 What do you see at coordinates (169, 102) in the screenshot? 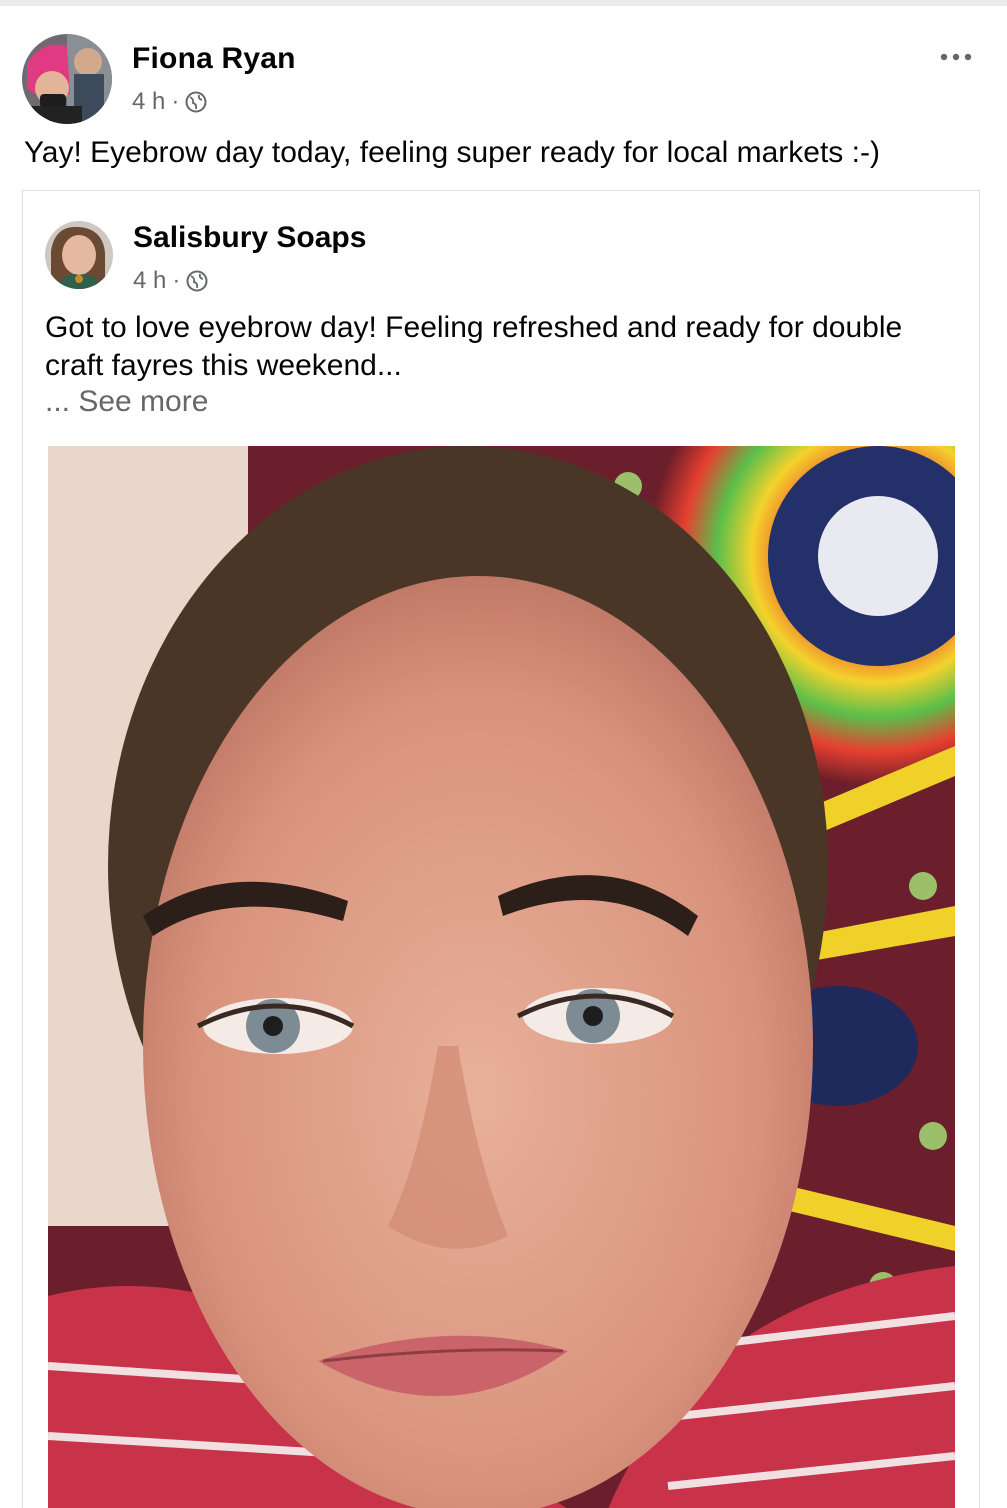
I see `post-meta: 4 h ·` at bounding box center [169, 102].